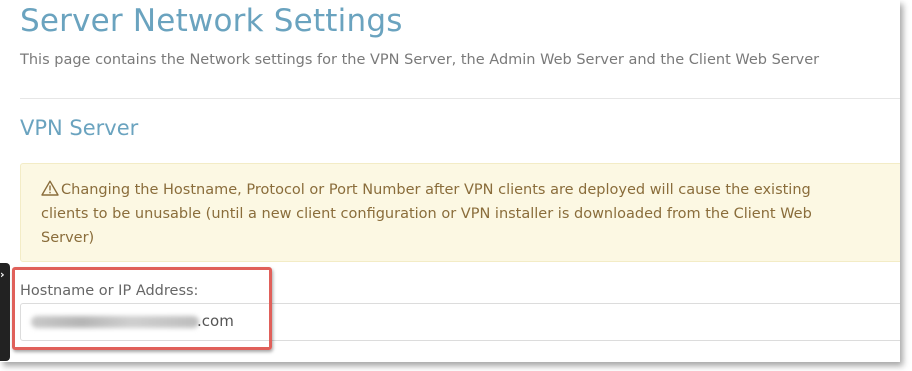 Image resolution: width=912 pixels, height=371 pixels. I want to click on chevron-right-icon: ›, so click(2, 274).